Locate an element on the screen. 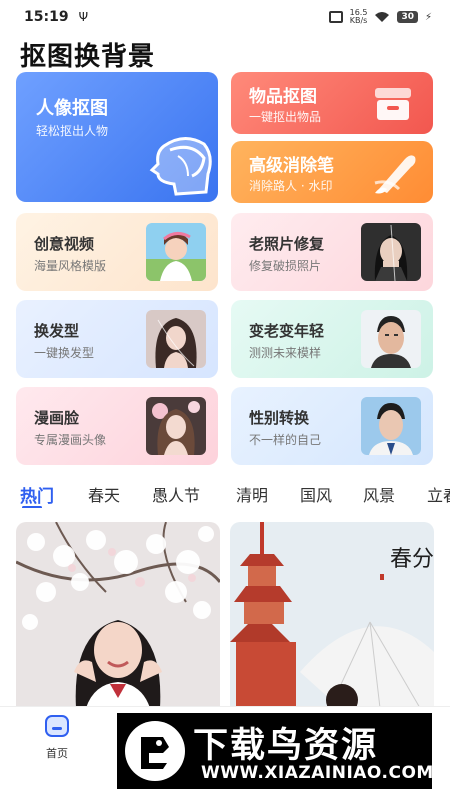 The image size is (450, 800). feature-card-title: 创意视频 is located at coordinates (64, 244).